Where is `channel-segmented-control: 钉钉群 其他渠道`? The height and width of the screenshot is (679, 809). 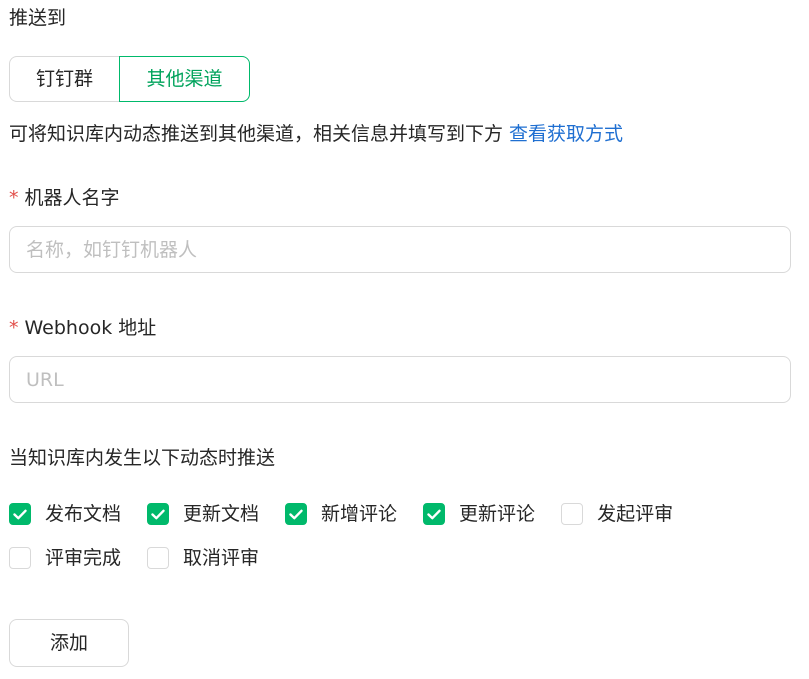
channel-segmented-control: 钉钉群 其他渠道 is located at coordinates (129, 80).